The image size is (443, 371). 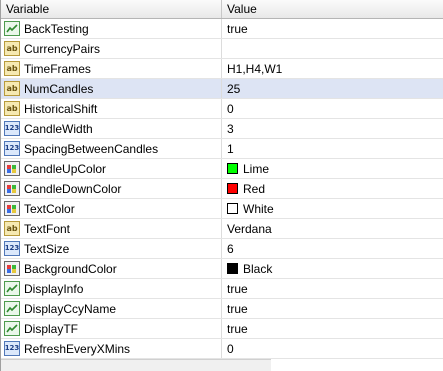 What do you see at coordinates (254, 188) in the screenshot?
I see `value-text: Red` at bounding box center [254, 188].